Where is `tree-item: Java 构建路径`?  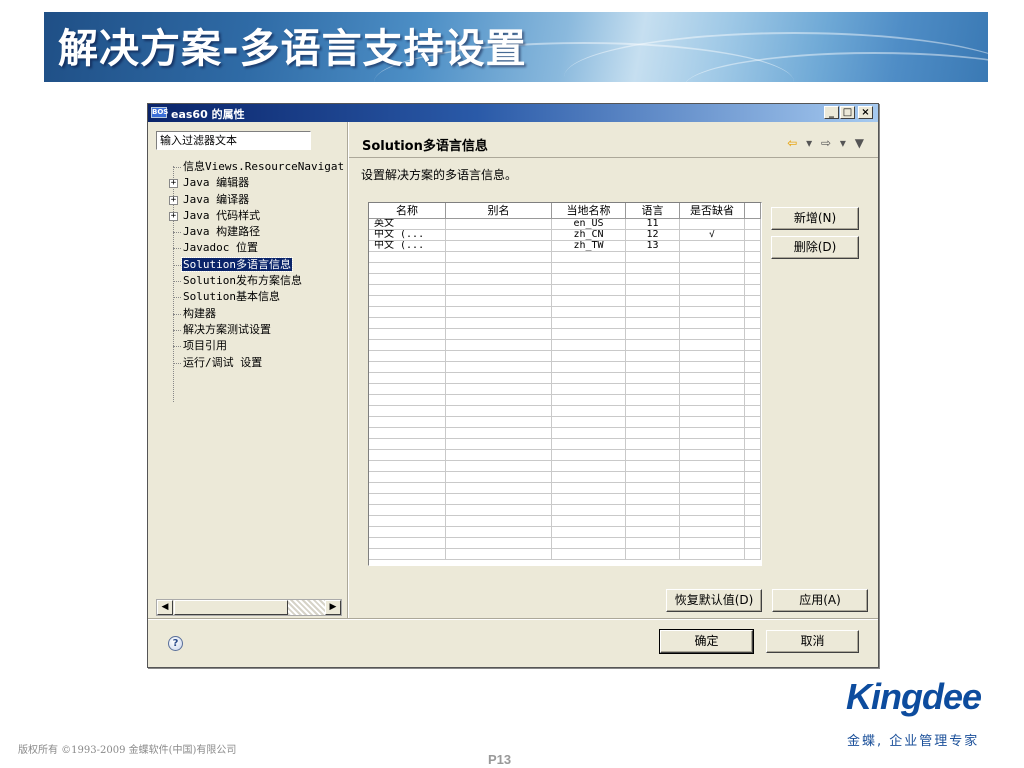
tree-item: Java 构建路径 is located at coordinates (256, 232).